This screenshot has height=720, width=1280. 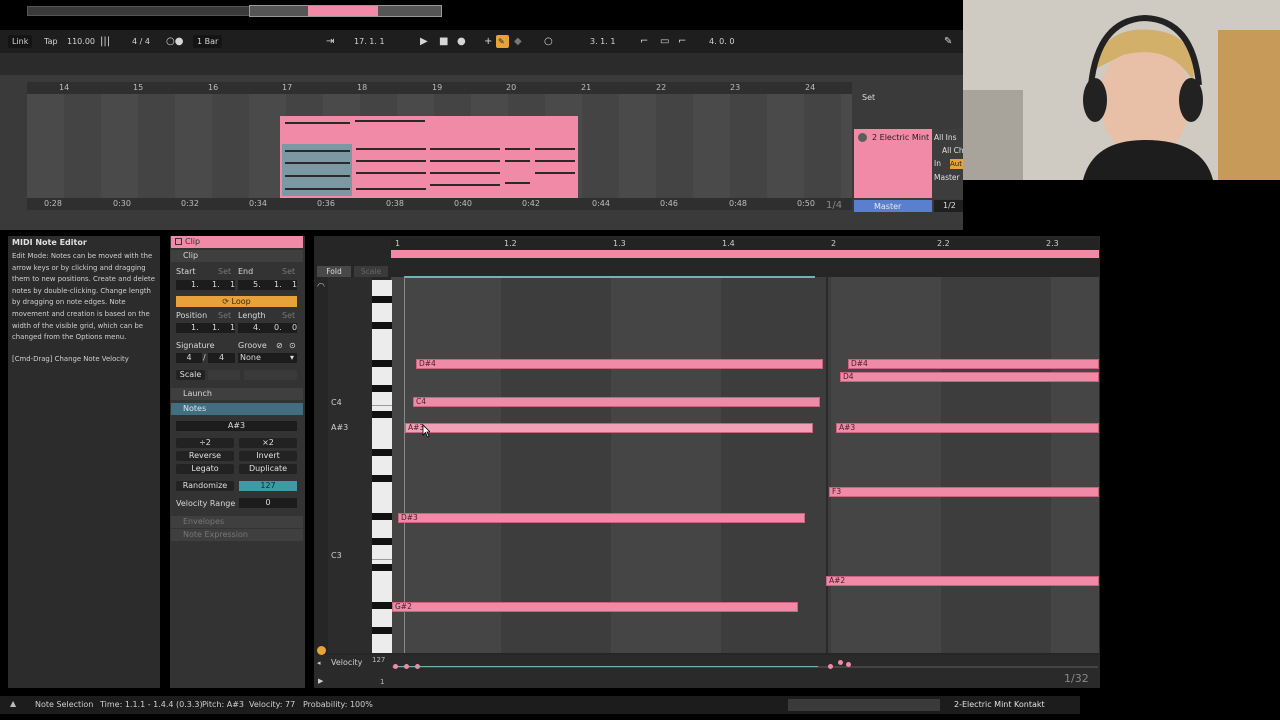 I want to click on loop-button: ⟳ Loop, so click(x=236, y=301).